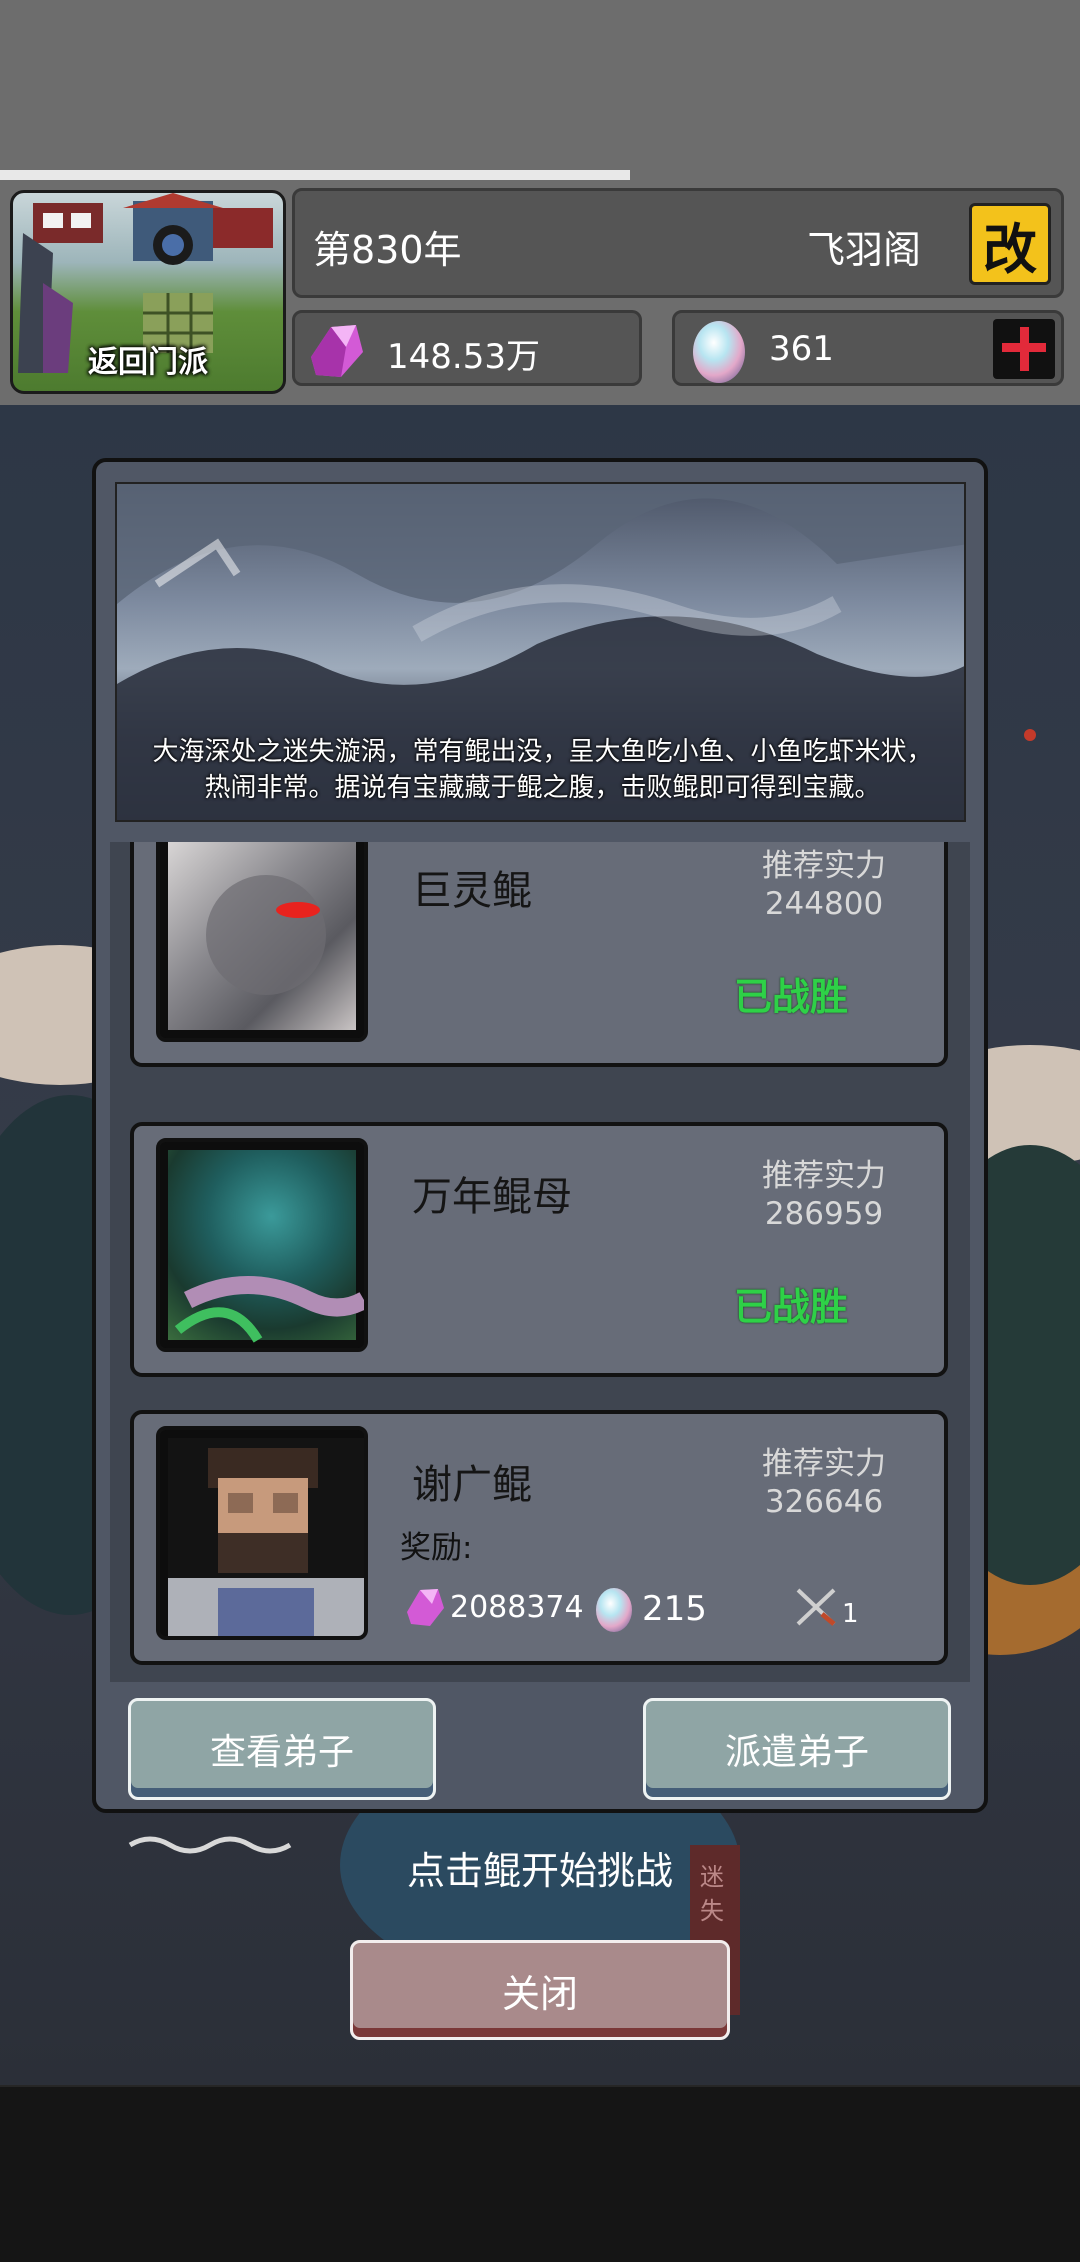 Image resolution: width=1080 pixels, height=2262 pixels. I want to click on view-disciples-button: 查看弟子, so click(282, 1749).